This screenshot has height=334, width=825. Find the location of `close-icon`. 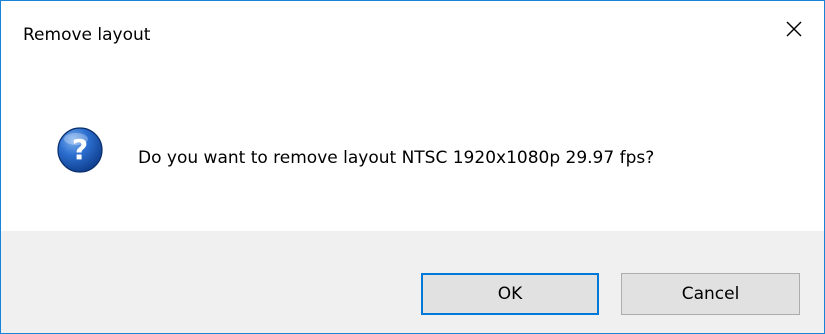

close-icon is located at coordinates (794, 29).